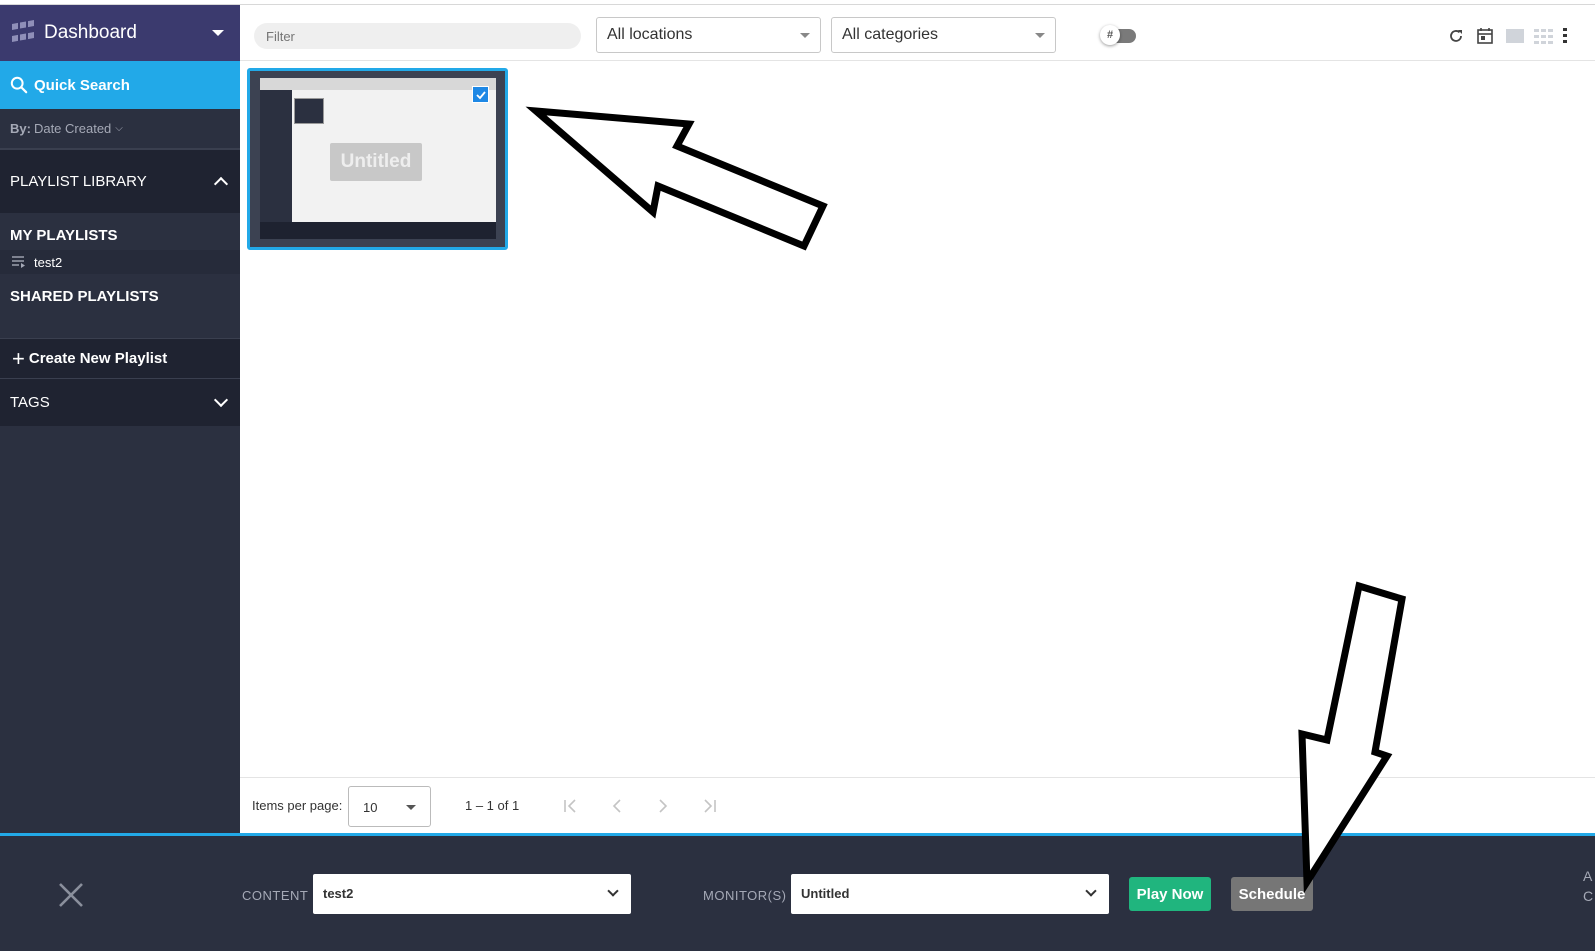 This screenshot has height=951, width=1595. Describe the element at coordinates (84, 296) in the screenshot. I see `shared-playlists-heading: SHARED PLAYLISTS` at that location.